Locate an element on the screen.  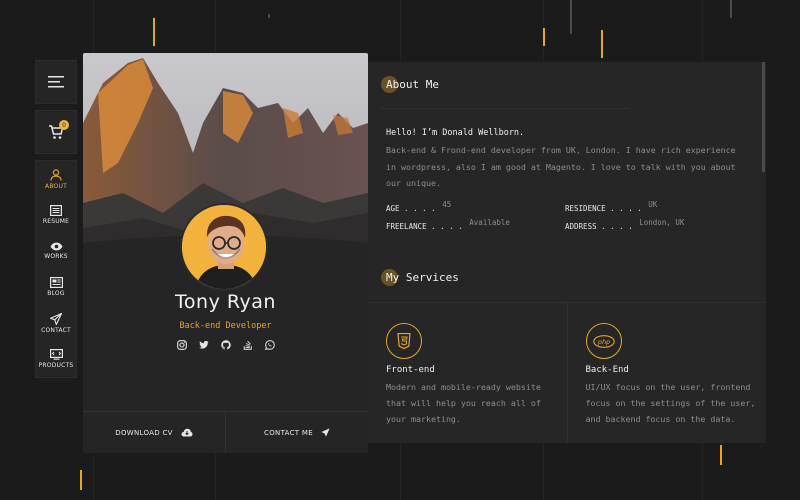
hamburger-icon is located at coordinates (56, 82).